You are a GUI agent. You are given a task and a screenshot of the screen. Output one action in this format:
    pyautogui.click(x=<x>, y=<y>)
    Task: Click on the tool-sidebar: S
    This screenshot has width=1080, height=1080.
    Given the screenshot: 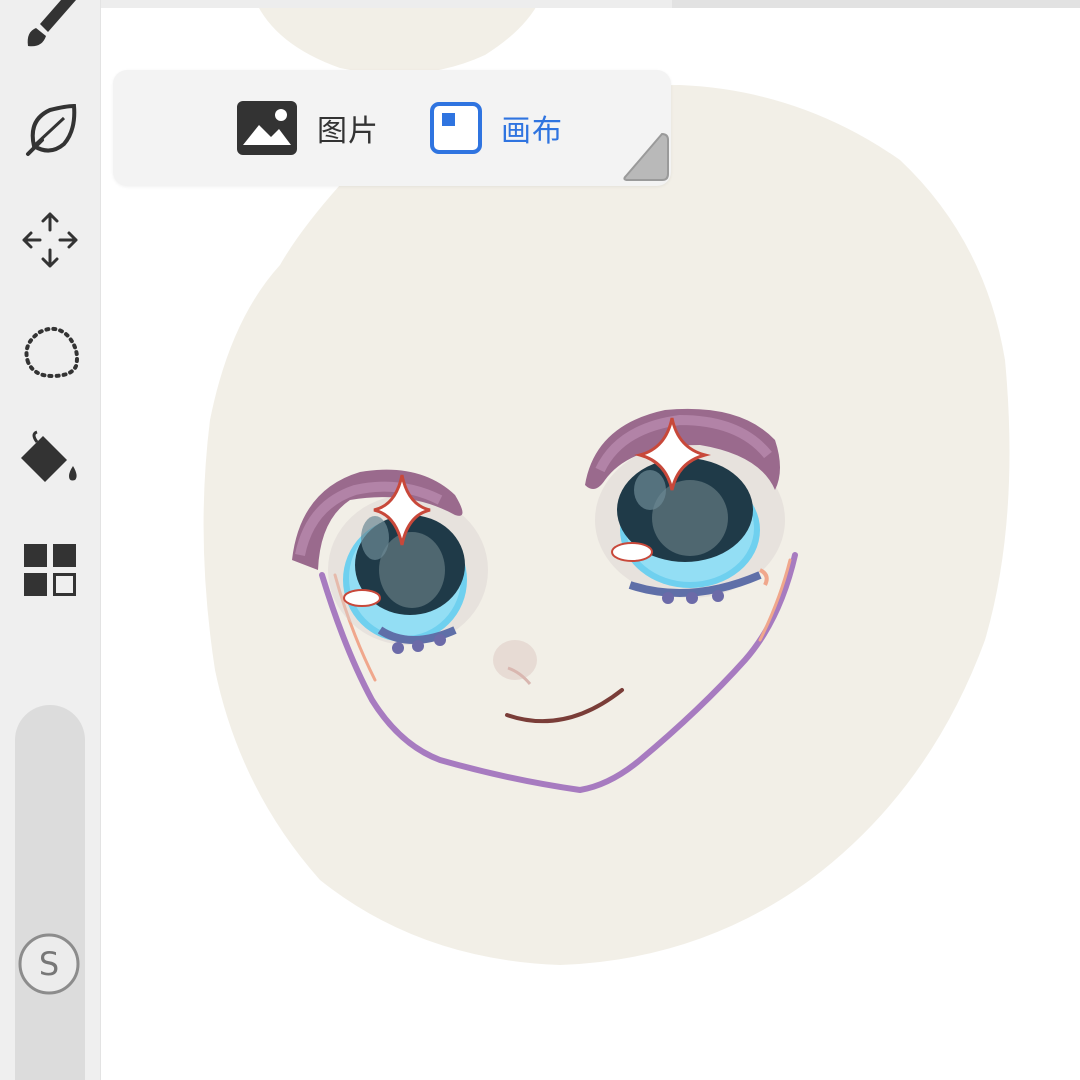 What is the action you would take?
    pyautogui.click(x=50, y=540)
    